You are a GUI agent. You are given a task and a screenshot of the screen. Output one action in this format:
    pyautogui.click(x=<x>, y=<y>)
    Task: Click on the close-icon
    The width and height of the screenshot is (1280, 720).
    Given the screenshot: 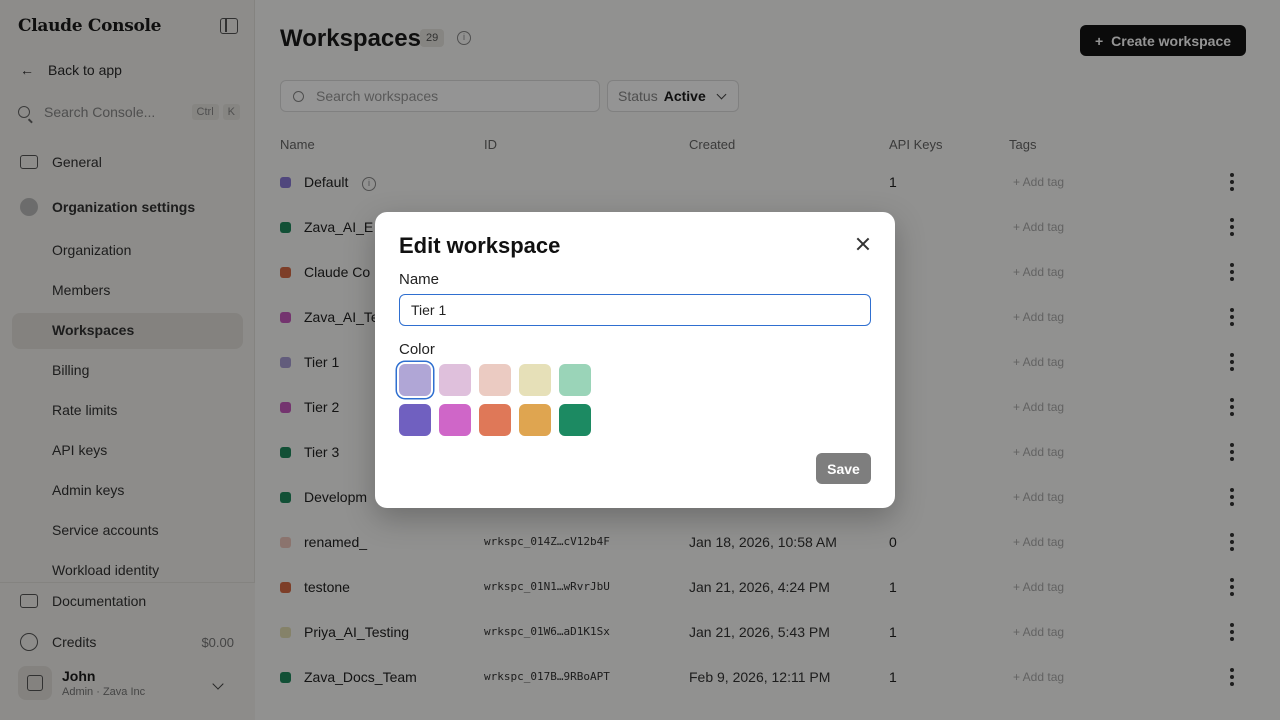 What is the action you would take?
    pyautogui.click(x=863, y=244)
    